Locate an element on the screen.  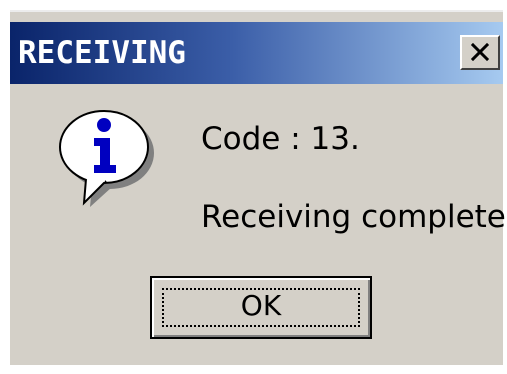
close-button is located at coordinates (480, 52).